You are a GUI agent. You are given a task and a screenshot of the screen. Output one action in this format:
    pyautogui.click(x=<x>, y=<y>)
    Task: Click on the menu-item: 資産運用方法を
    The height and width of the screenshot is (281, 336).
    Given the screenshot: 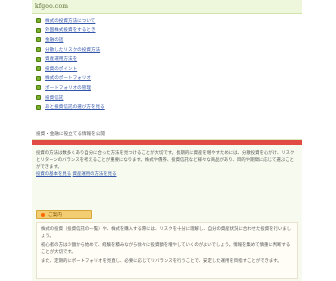 What is the action you would take?
    pyautogui.click(x=167, y=59)
    